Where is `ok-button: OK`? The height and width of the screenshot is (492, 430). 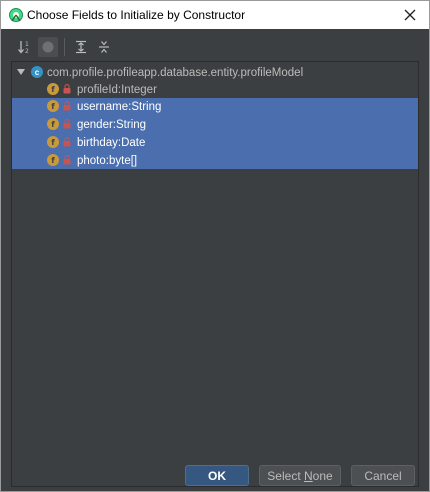 ok-button: OK is located at coordinates (217, 475).